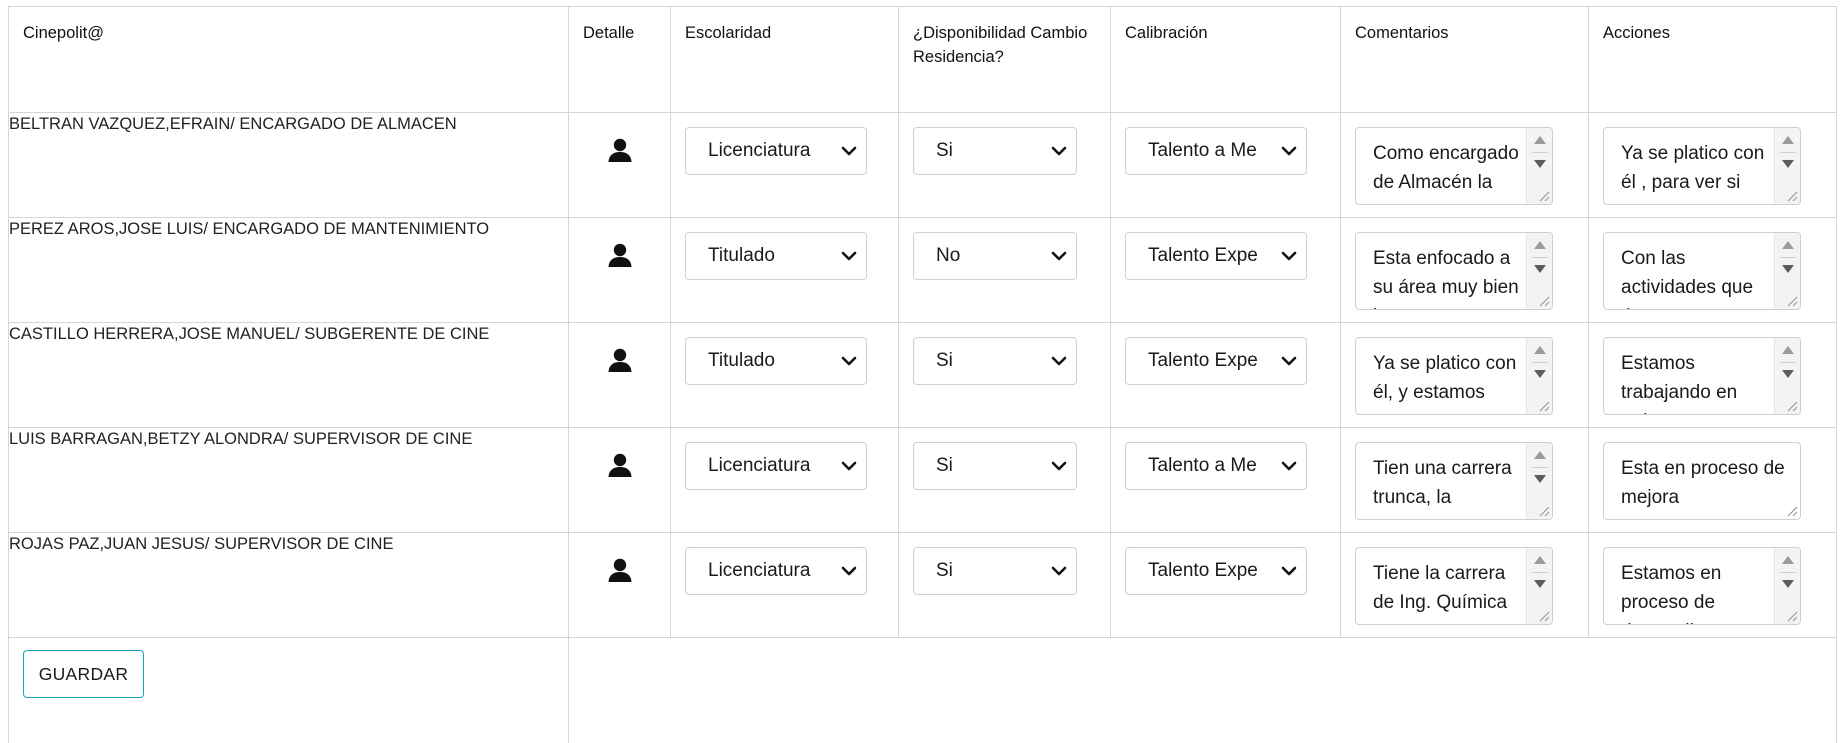  I want to click on comentarios-textarea: Ya se platico con él, y estamos, so click(1454, 376).